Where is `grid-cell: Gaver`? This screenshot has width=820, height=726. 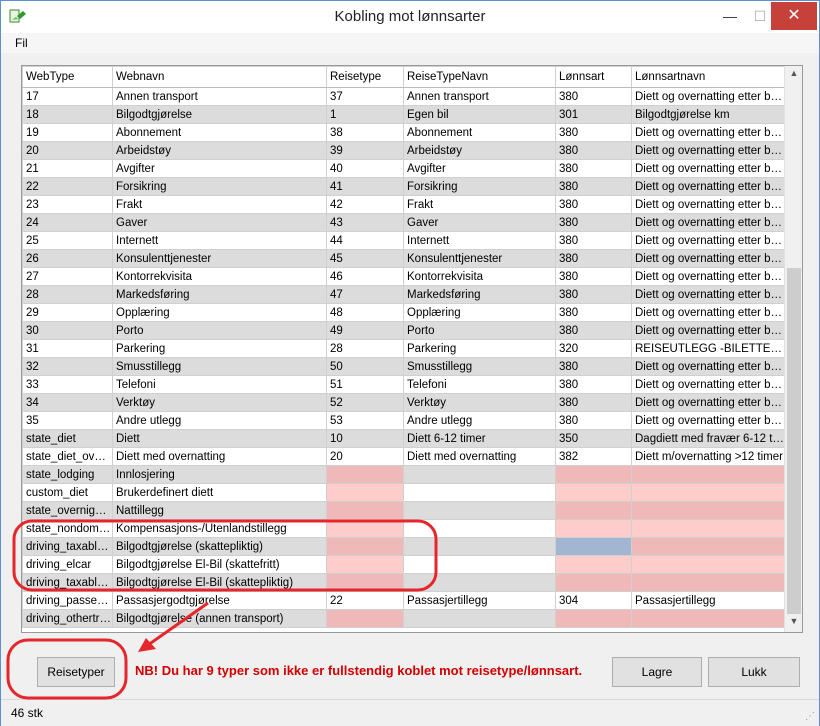
grid-cell: Gaver is located at coordinates (479, 222).